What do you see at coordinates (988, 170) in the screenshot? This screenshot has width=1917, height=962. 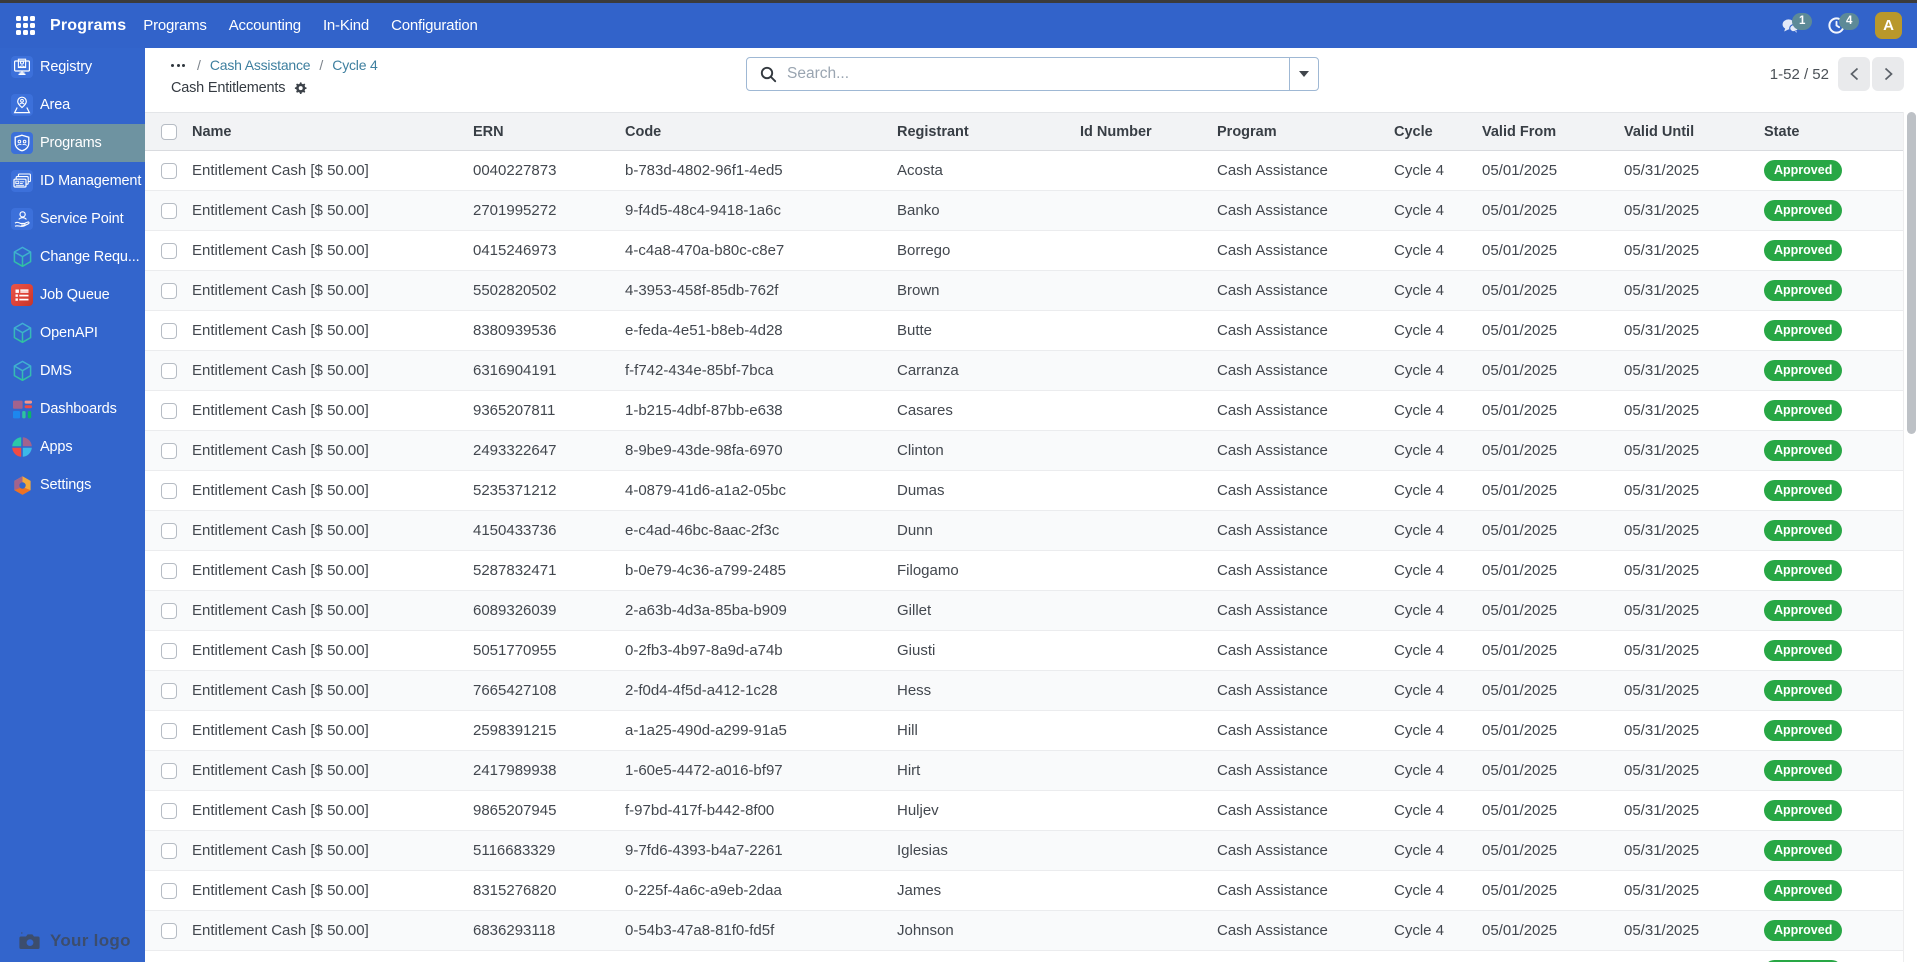 I see `cell-registrant: Acosta` at bounding box center [988, 170].